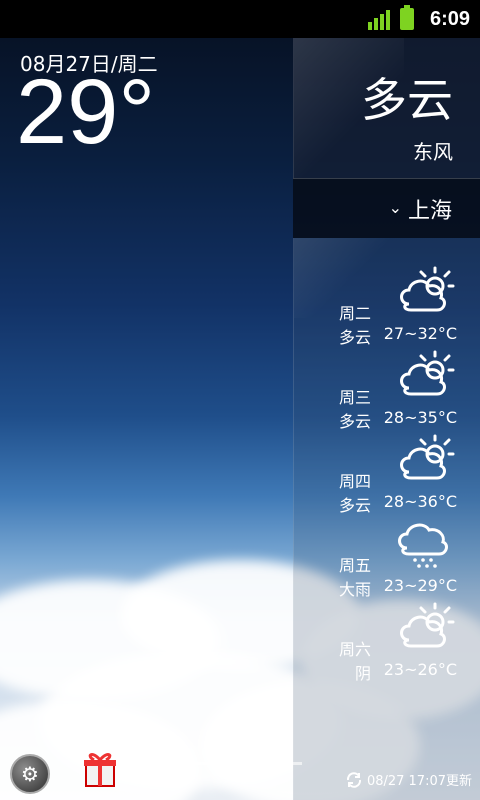  What do you see at coordinates (354, 481) in the screenshot?
I see `forecast-weekday: 周四` at bounding box center [354, 481].